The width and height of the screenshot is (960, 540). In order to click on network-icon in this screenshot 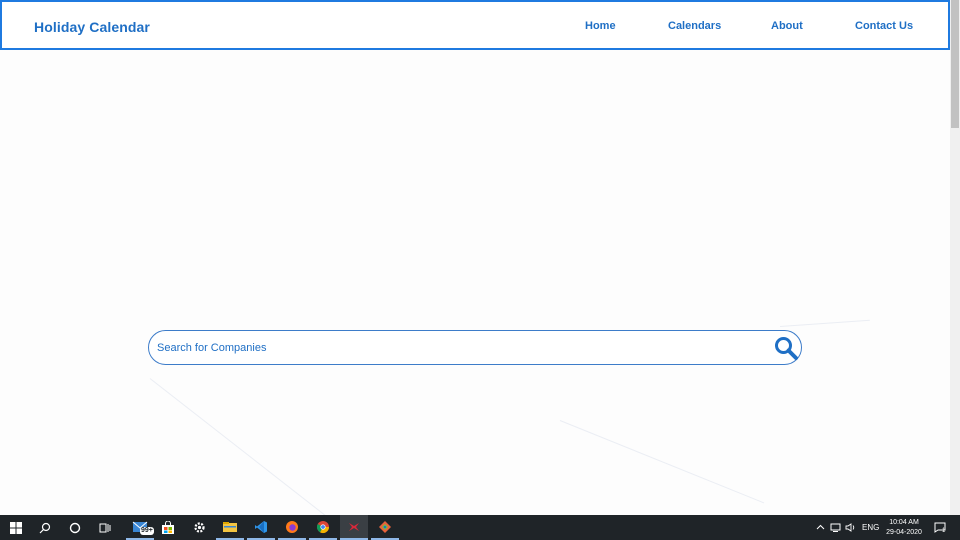, I will do `click(835, 527)`.